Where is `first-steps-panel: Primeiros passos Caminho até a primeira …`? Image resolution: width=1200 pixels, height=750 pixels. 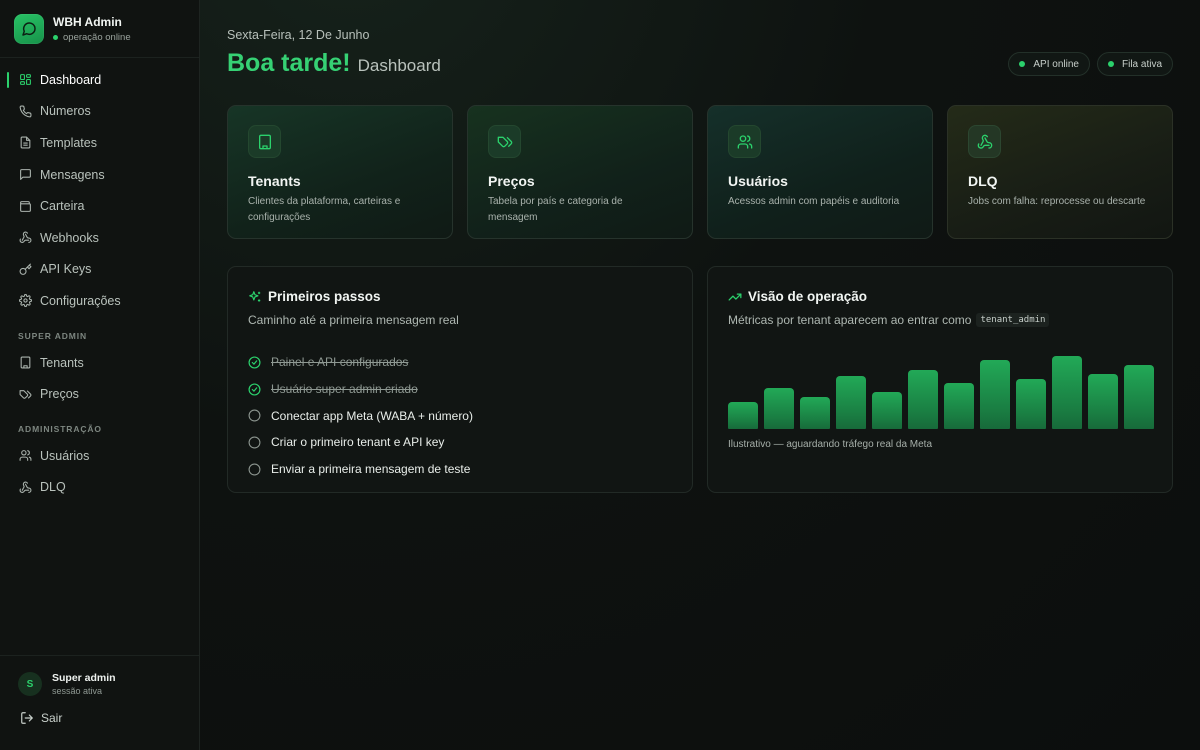 first-steps-panel: Primeiros passos Caminho até a primeira … is located at coordinates (460, 379).